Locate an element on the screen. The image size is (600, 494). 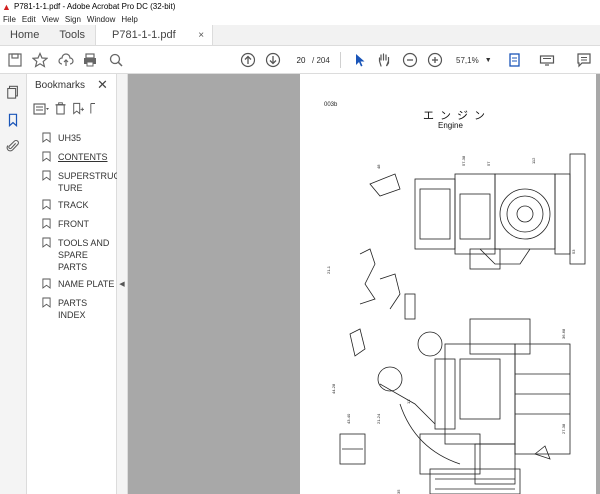
new-bookmark-icon is located at coordinates (78, 110).